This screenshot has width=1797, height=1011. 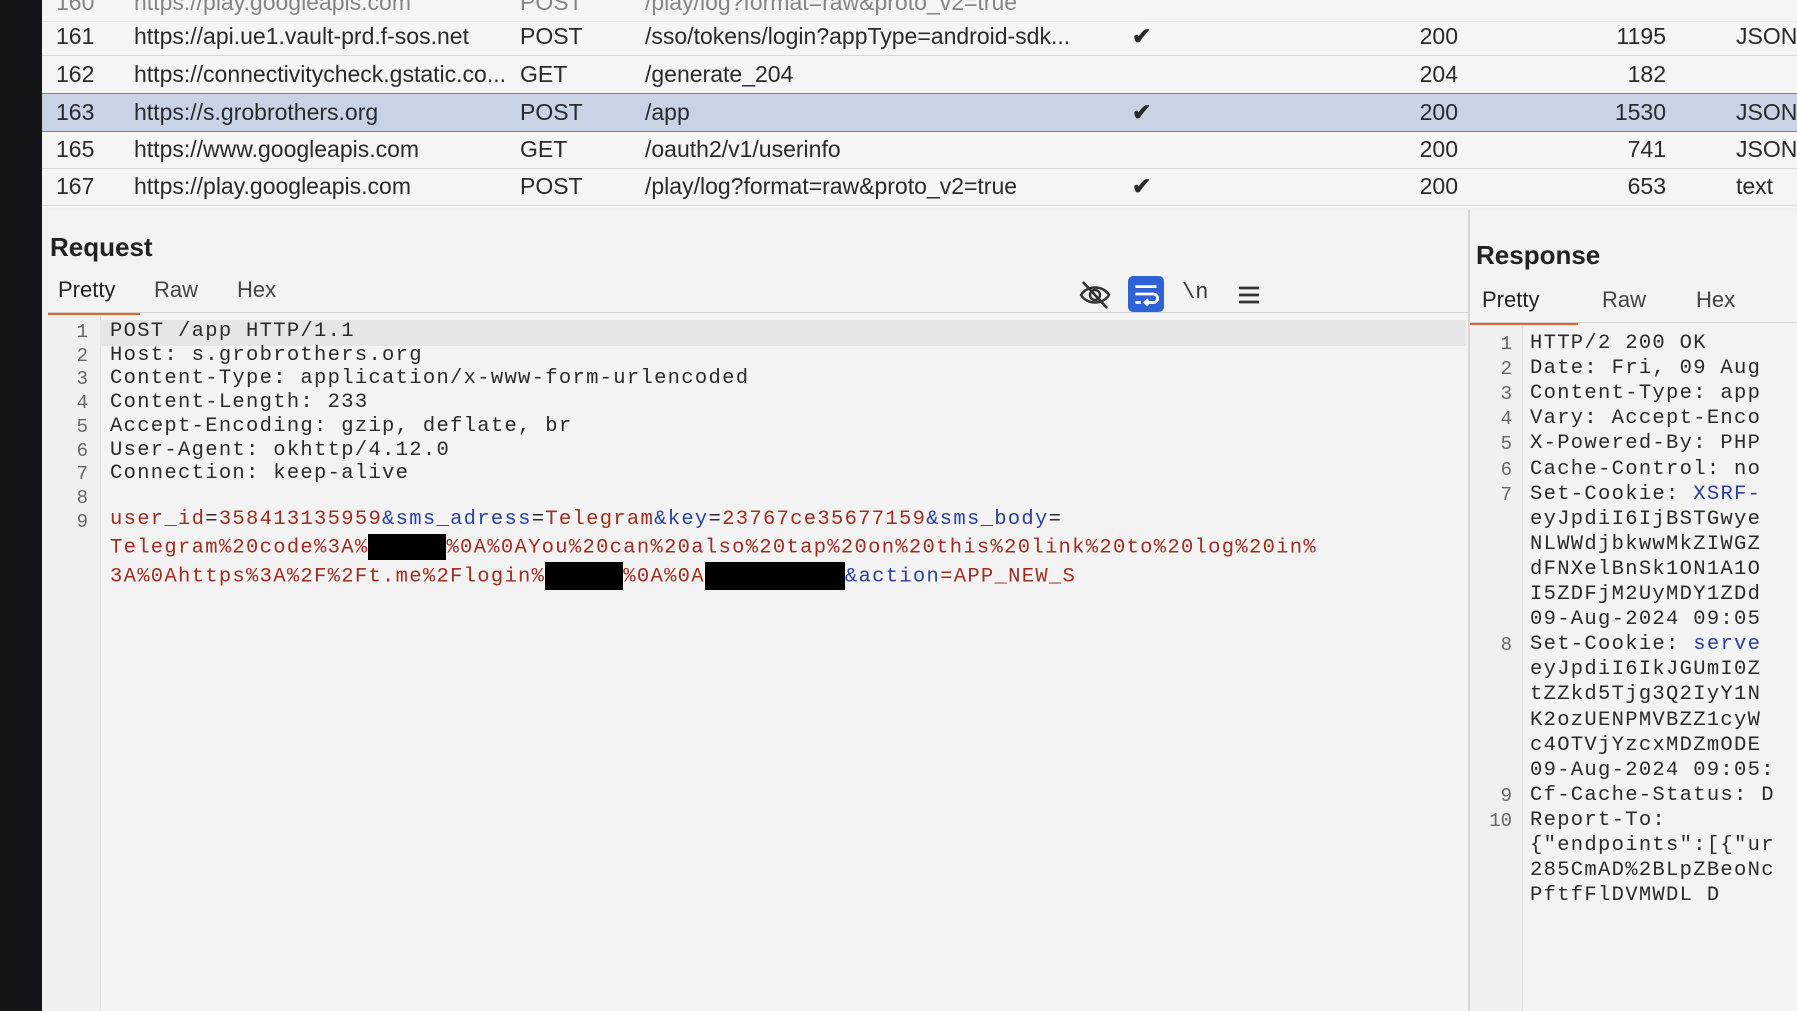 I want to click on response-line: 09-Aug-2024 09:05, so click(x=1645, y=619).